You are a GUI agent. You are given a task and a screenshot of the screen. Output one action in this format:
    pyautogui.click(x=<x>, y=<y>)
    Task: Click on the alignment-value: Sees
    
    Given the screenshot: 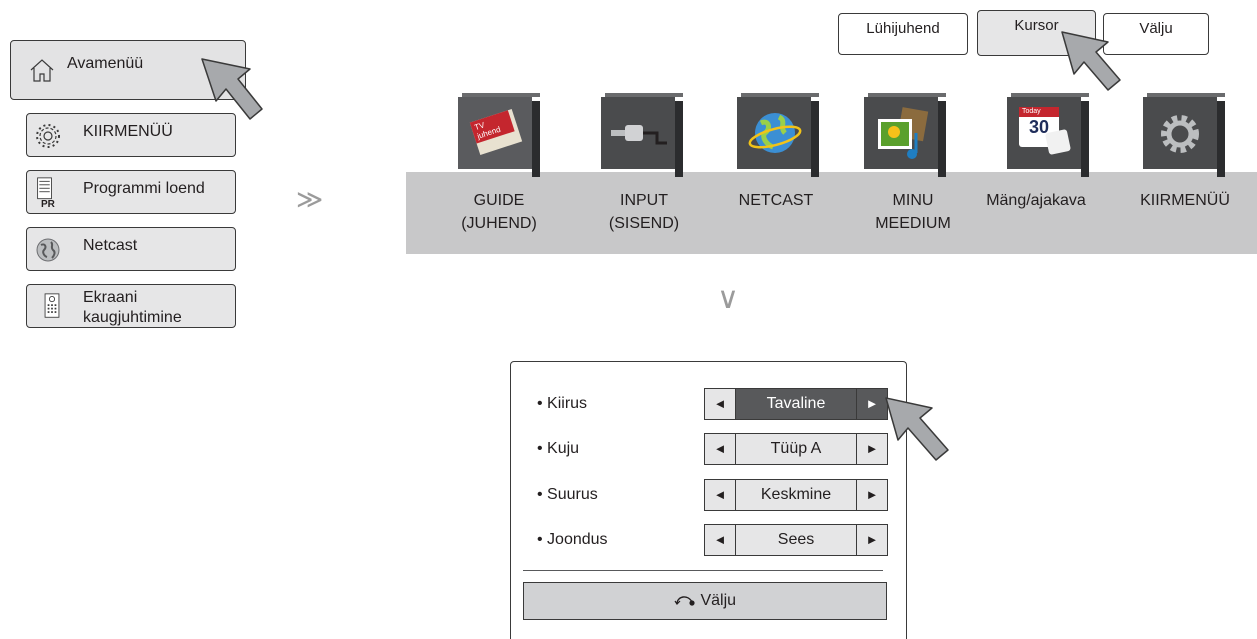 What is the action you would take?
    pyautogui.click(x=796, y=539)
    